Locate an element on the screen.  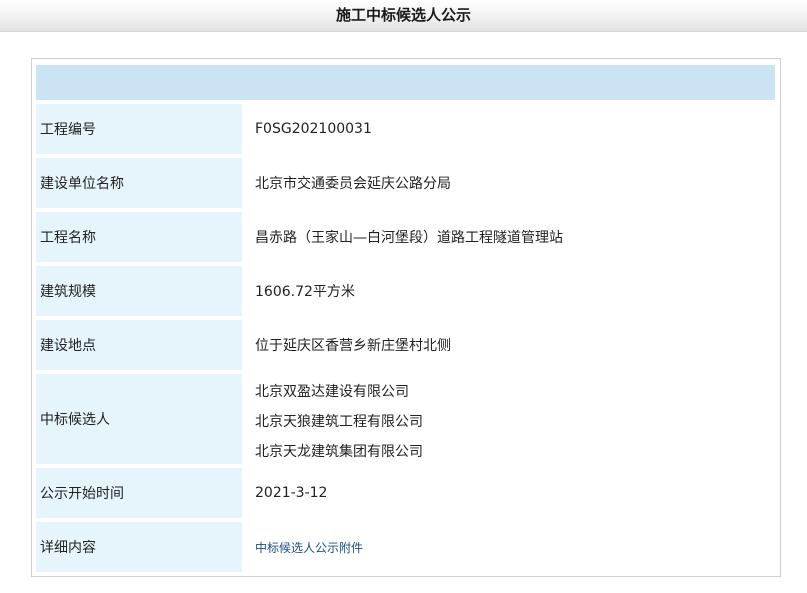
row-value: 昌赤路（王家山—白河堡段）道路工程隧道管理站 is located at coordinates (409, 238).